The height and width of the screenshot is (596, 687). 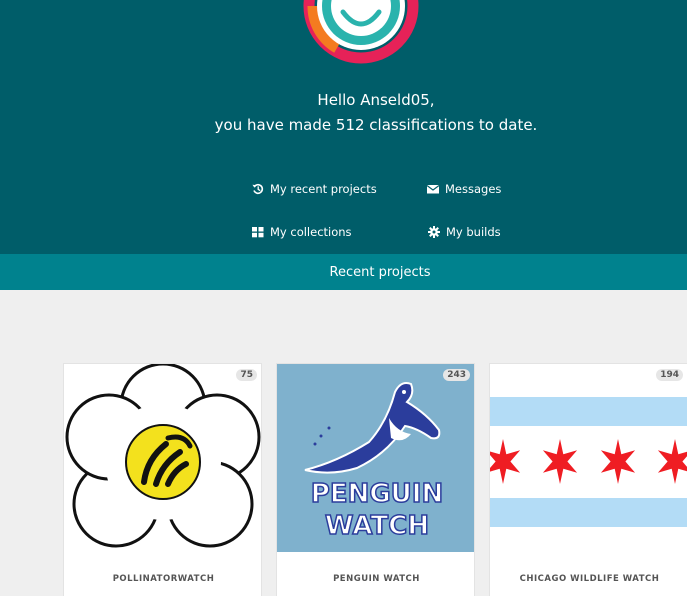 What do you see at coordinates (434, 232) in the screenshot?
I see `gear-icon` at bounding box center [434, 232].